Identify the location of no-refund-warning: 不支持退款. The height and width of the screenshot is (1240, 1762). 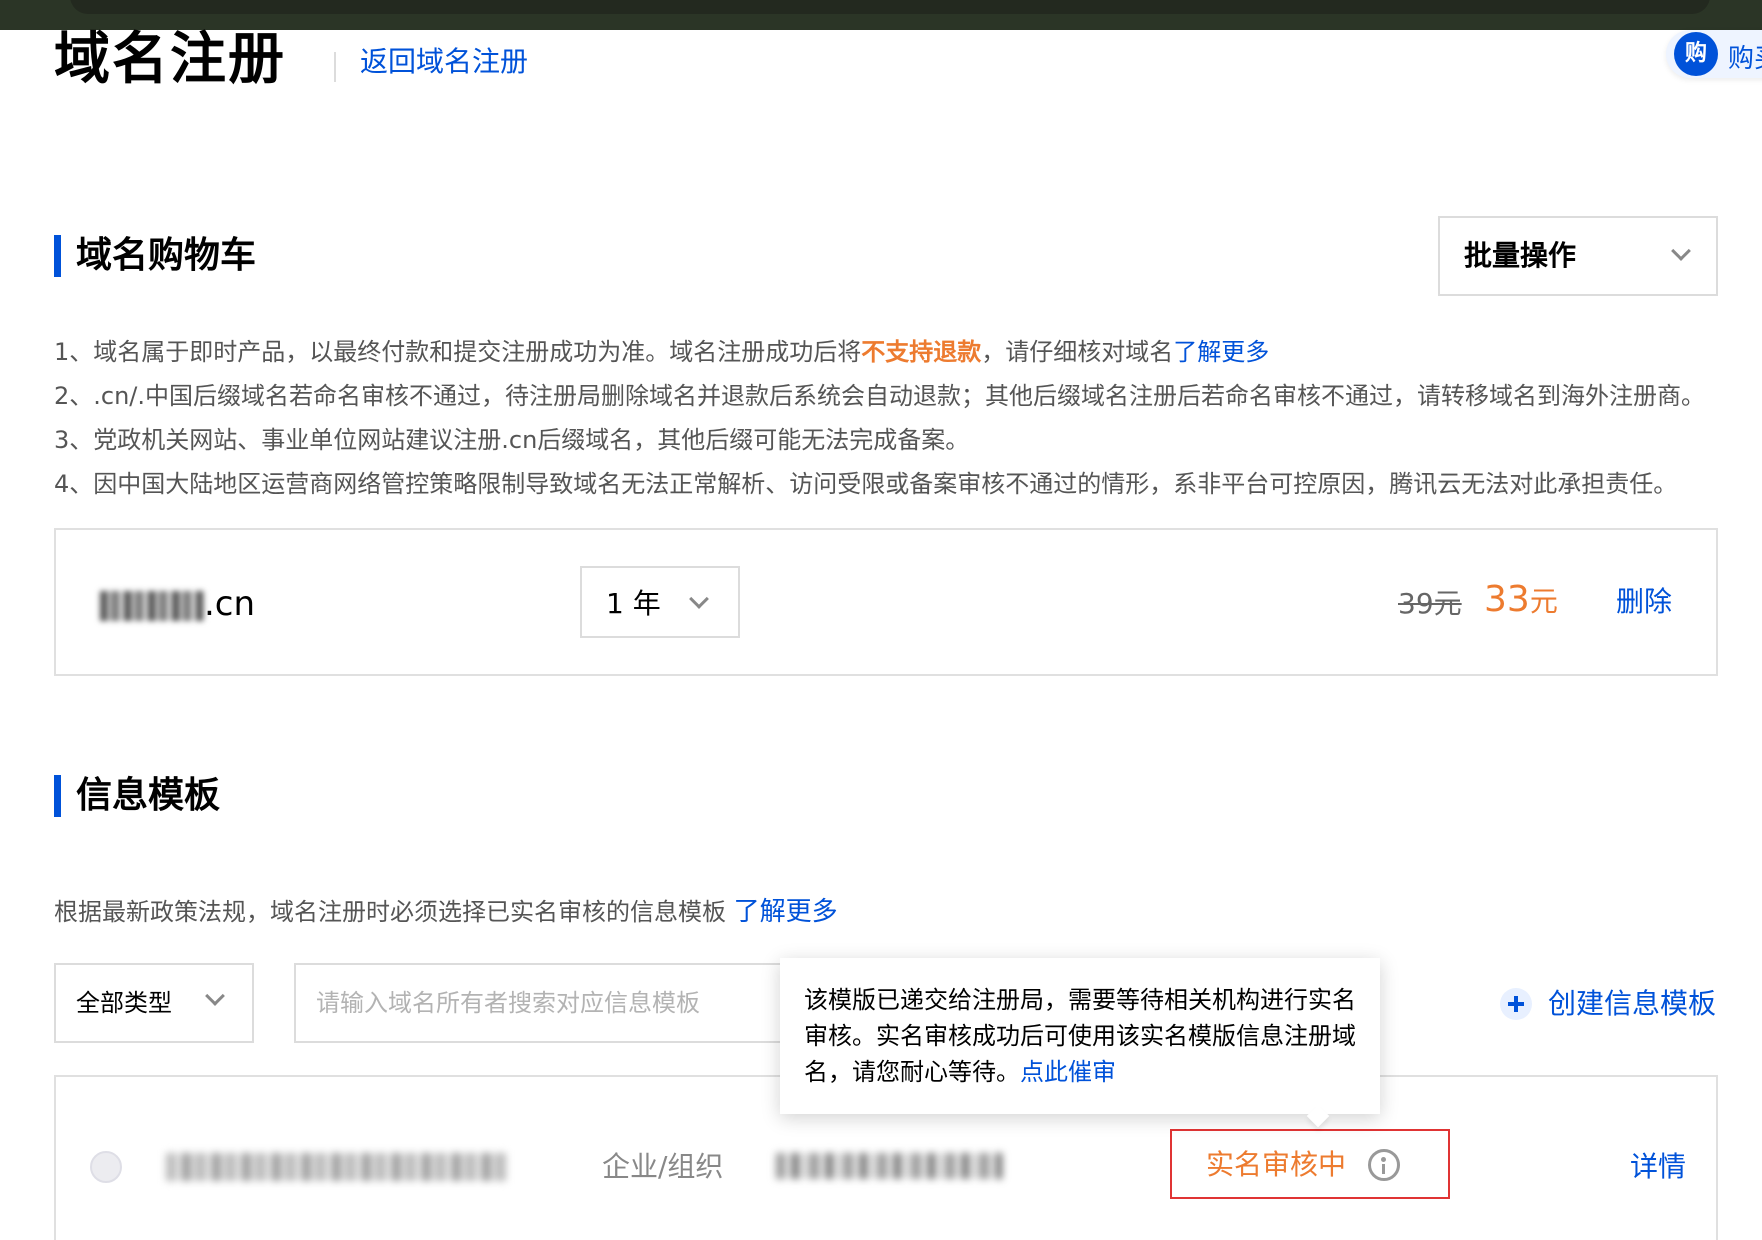
(921, 352).